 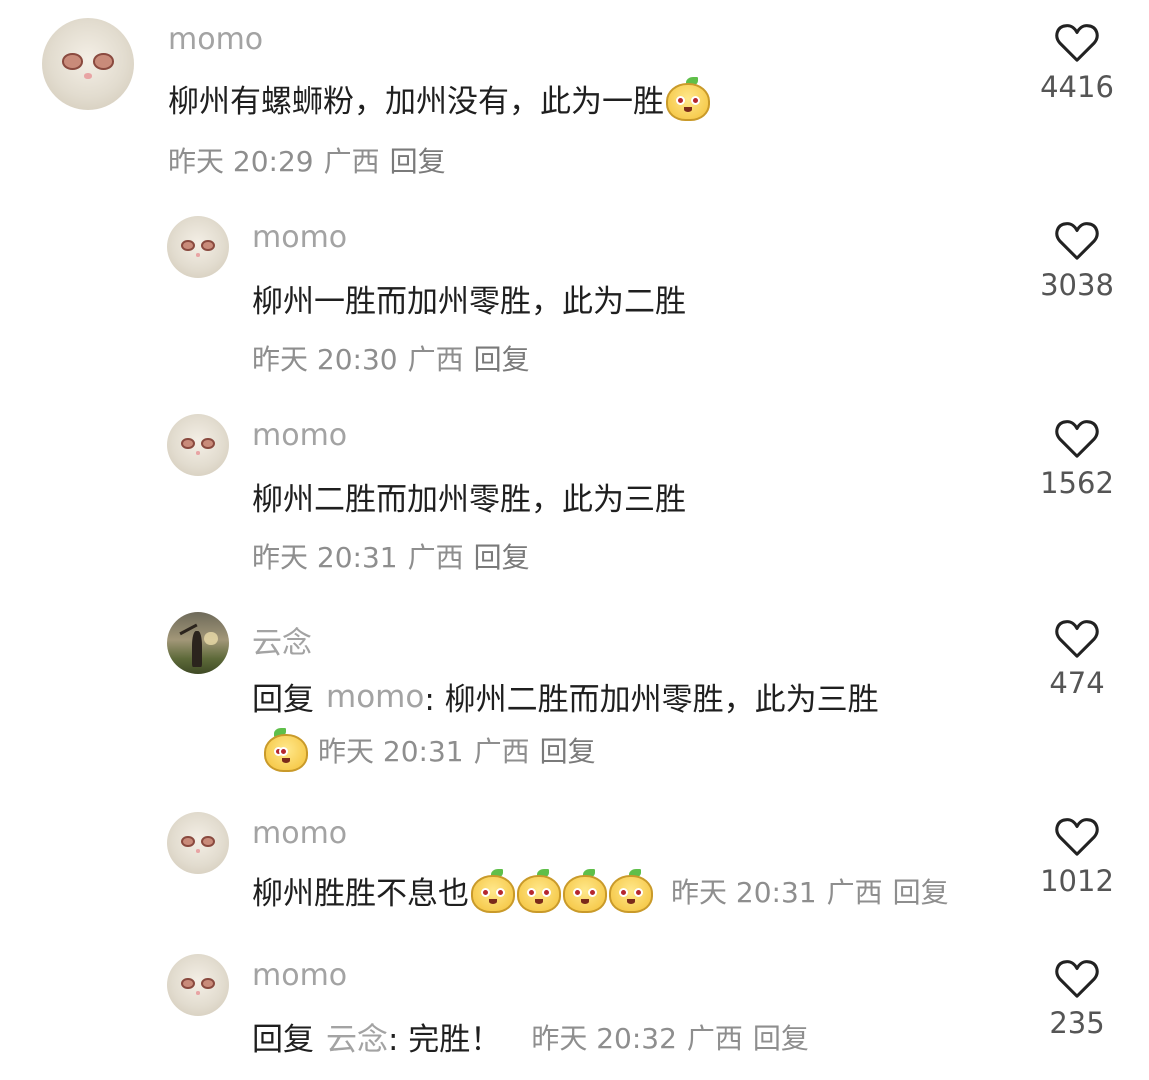 I want to click on like-count: 1012, so click(x=1077, y=881).